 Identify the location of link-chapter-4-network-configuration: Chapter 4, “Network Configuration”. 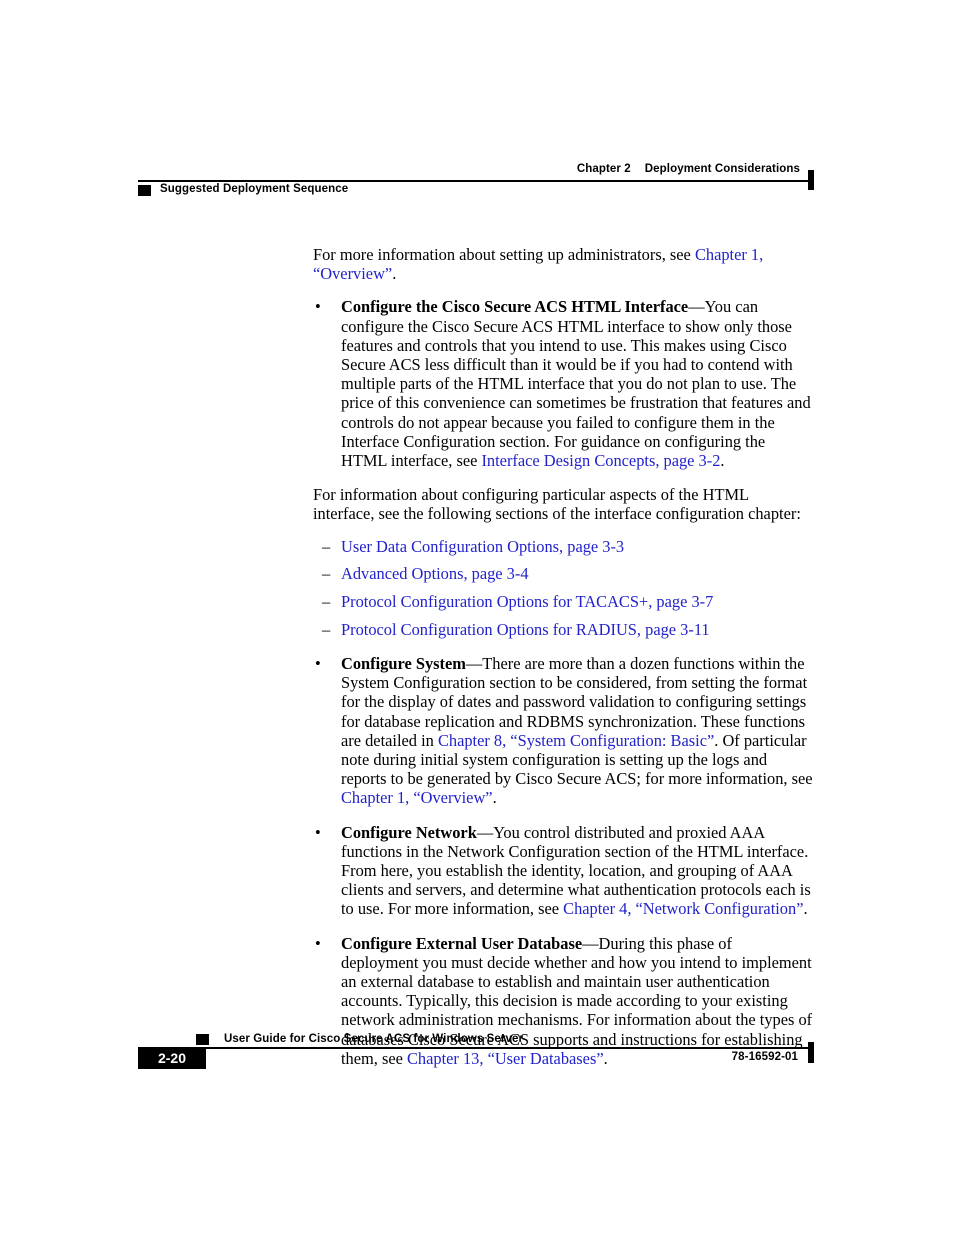
(683, 908).